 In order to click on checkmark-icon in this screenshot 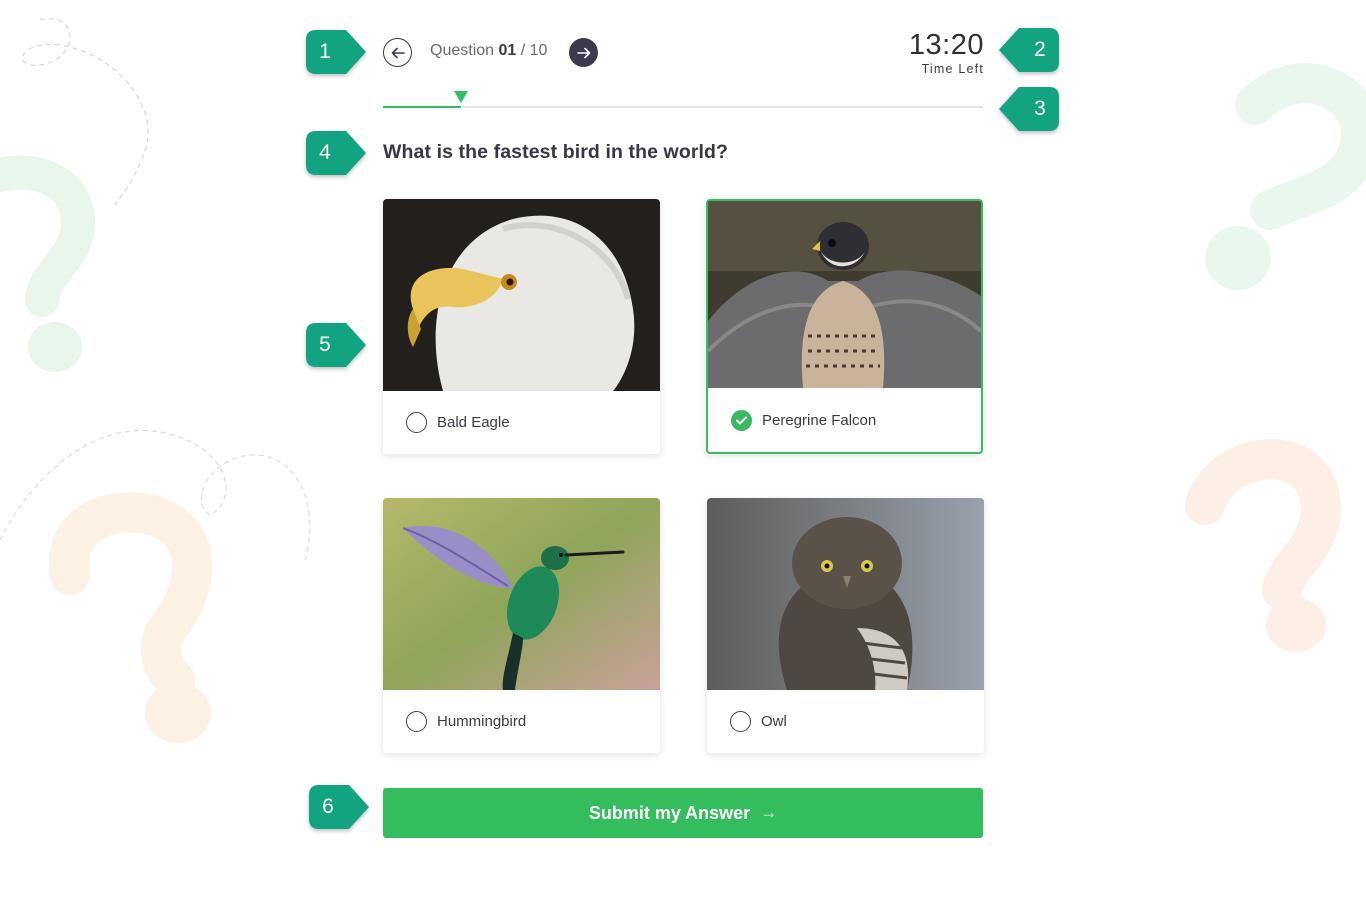, I will do `click(741, 420)`.